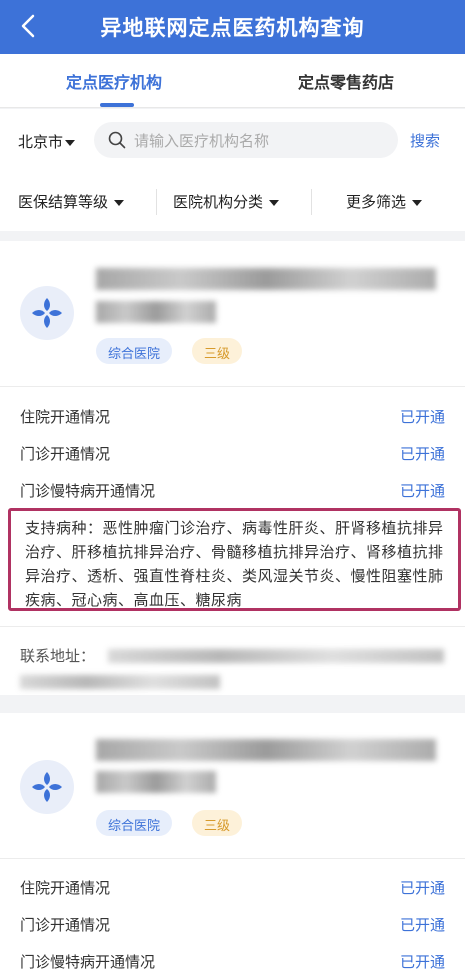  What do you see at coordinates (346, 81) in the screenshot?
I see `tab-retail-pharmacies: 定点零售药店` at bounding box center [346, 81].